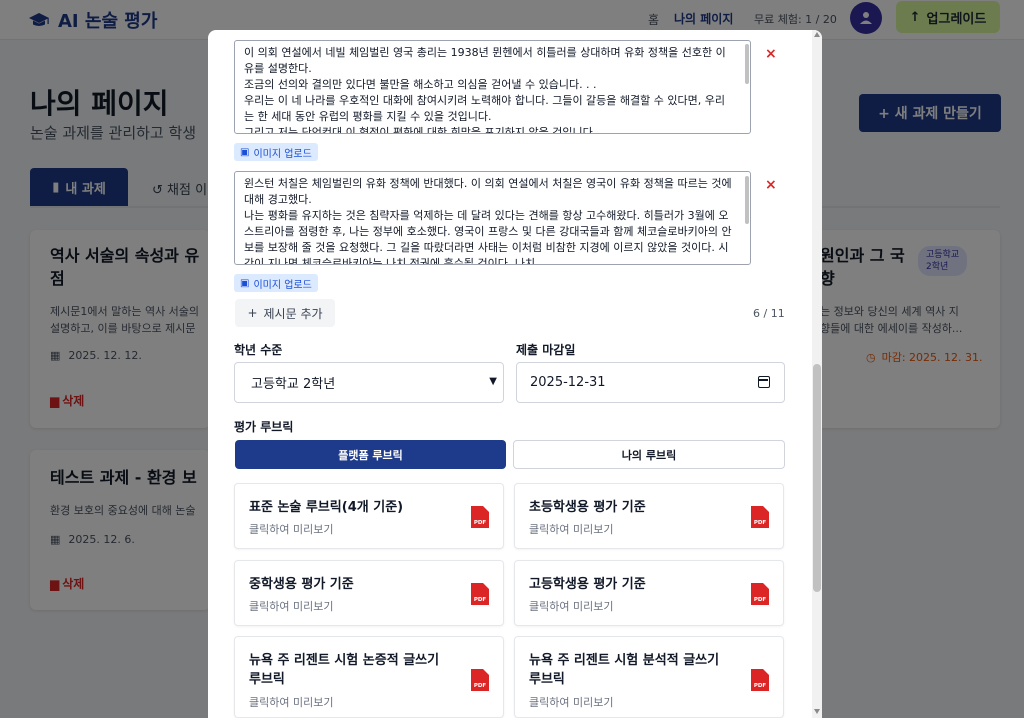  Describe the element at coordinates (369, 593) in the screenshot. I see `rubric-card: 중학생용 평가 기준 클릭하여 미리보기 PDF` at that location.